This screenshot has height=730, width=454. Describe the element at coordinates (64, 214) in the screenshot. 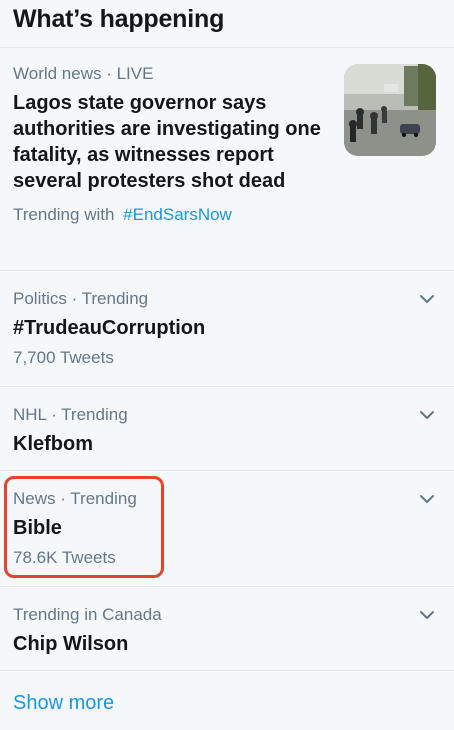

I see `trending-with-label: Trending with` at that location.